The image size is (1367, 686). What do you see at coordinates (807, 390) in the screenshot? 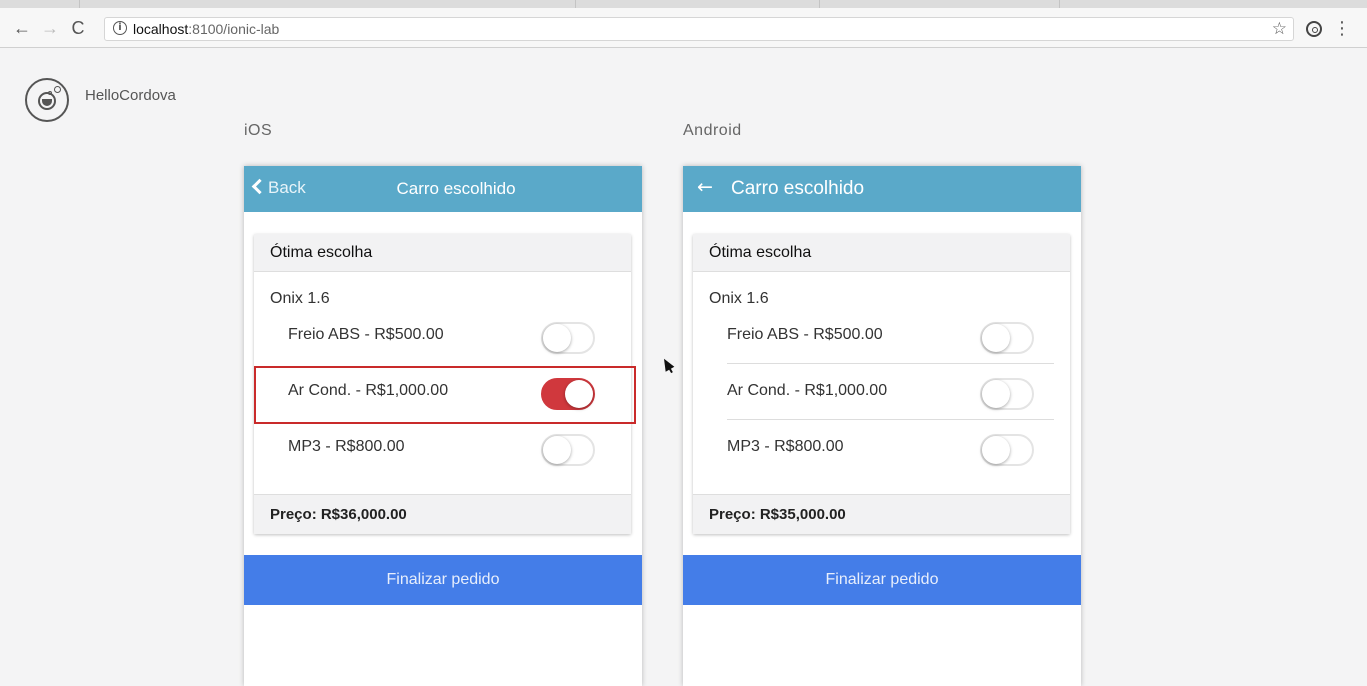
I see `option-label: Ar Cond. - R$1,000.00` at bounding box center [807, 390].